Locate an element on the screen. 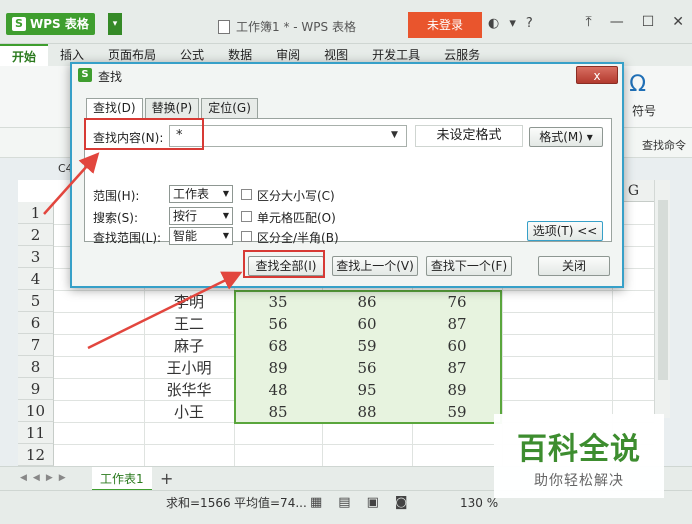 The image size is (692, 524). upload-icon: ⤒ is located at coordinates (589, 22).